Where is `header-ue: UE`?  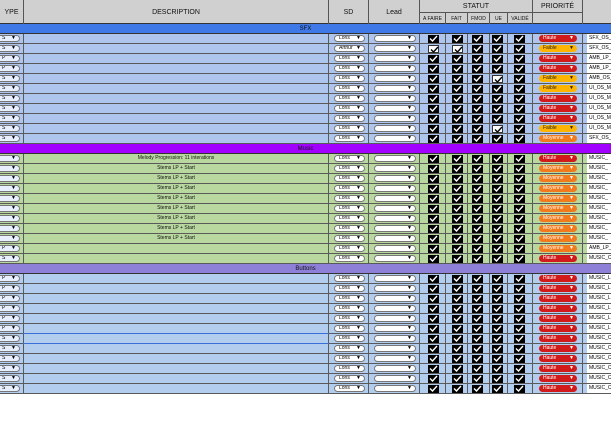 header-ue: UE is located at coordinates (499, 18).